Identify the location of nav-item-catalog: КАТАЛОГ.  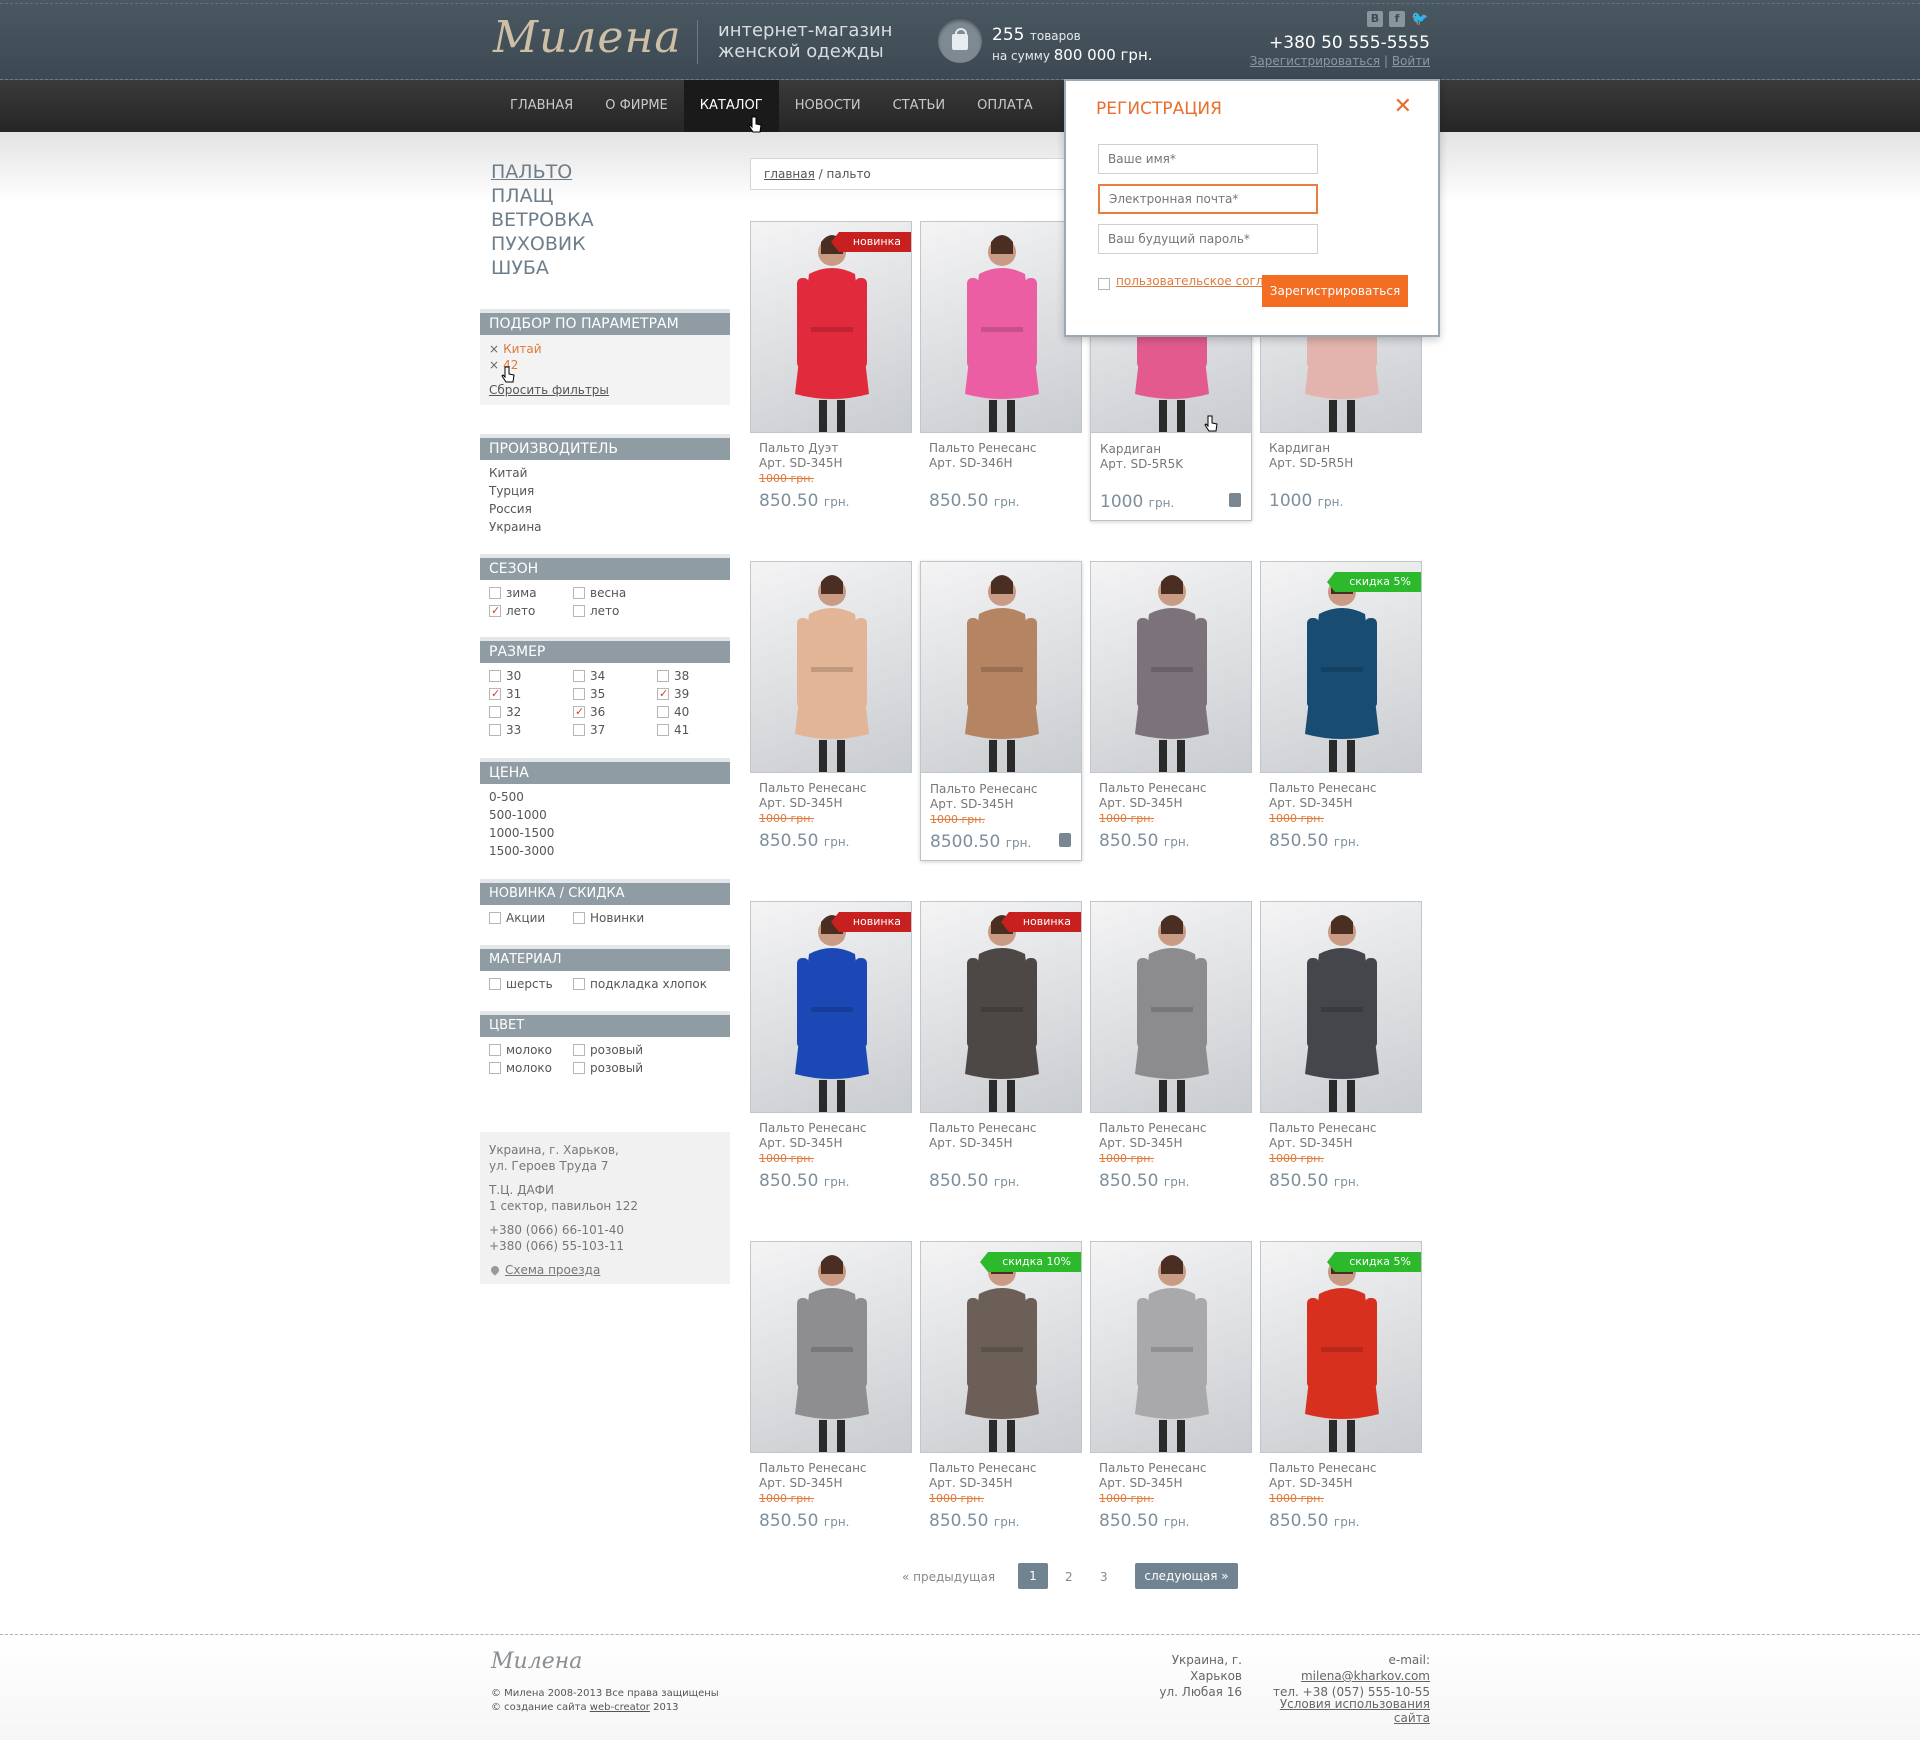
(731, 106).